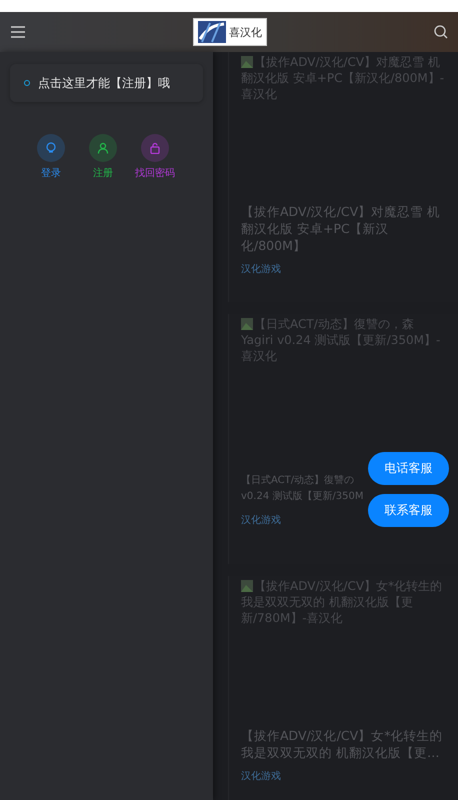  I want to click on account-action-button: 注册, so click(103, 157).